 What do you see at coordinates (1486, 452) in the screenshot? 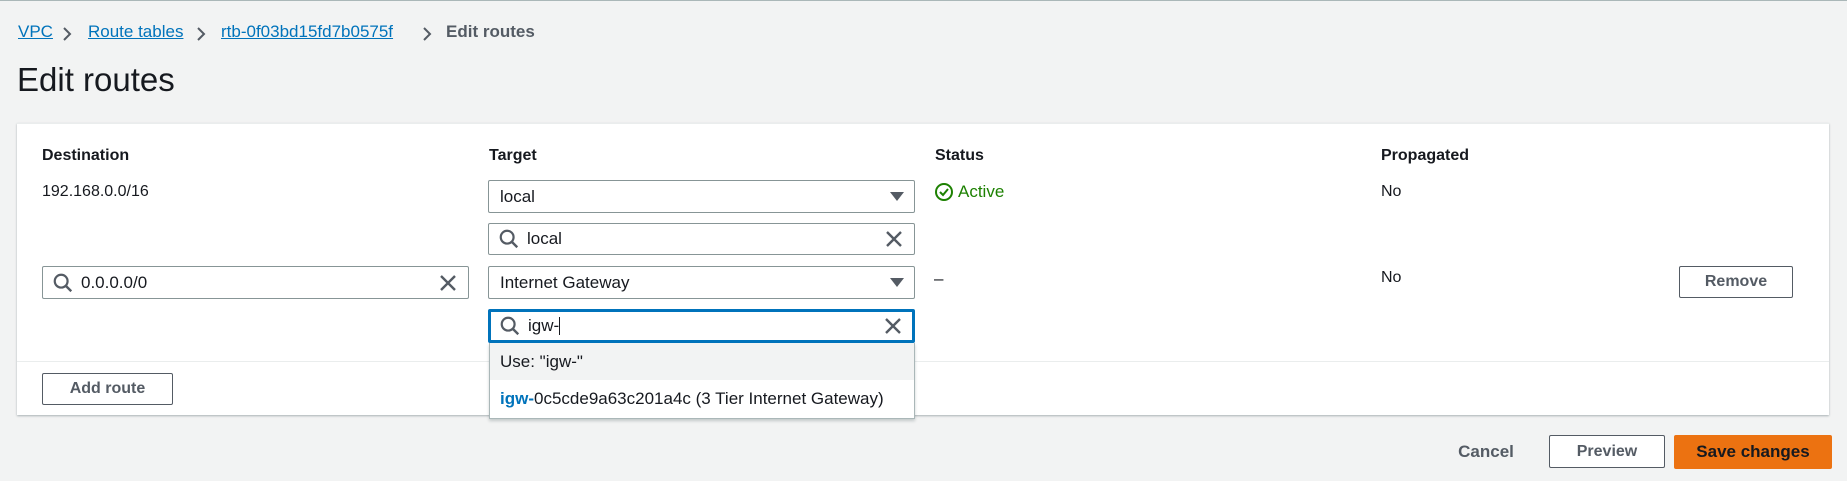
I see `cancel-button: Cancel` at bounding box center [1486, 452].